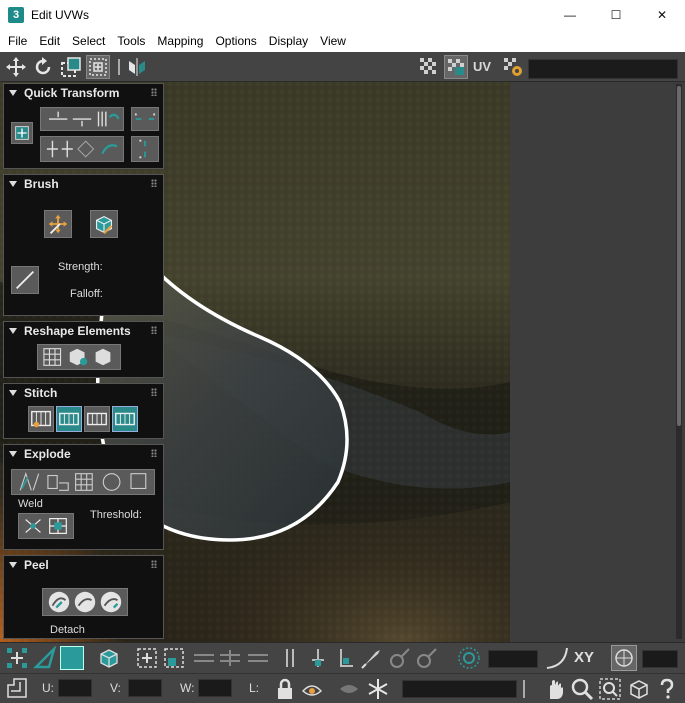 This screenshot has width=685, height=703. I want to click on threshold-label: Threshold:, so click(116, 515).